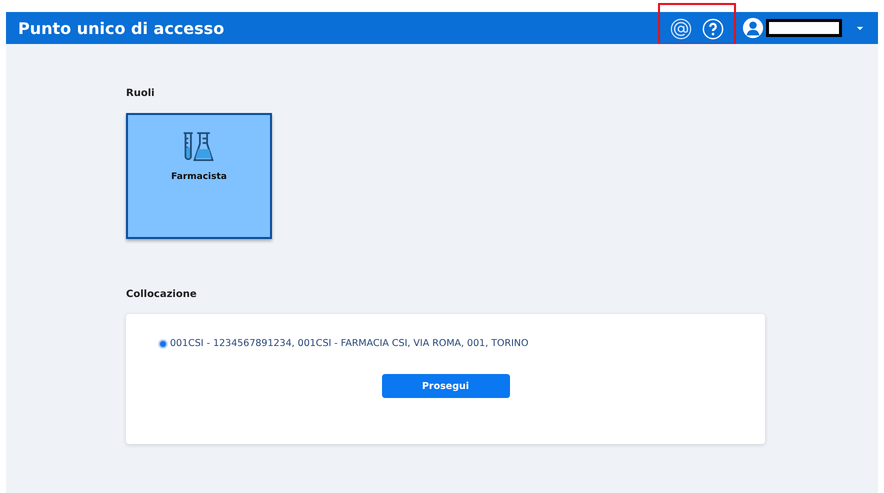  What do you see at coordinates (163, 344) in the screenshot?
I see `radio-button` at bounding box center [163, 344].